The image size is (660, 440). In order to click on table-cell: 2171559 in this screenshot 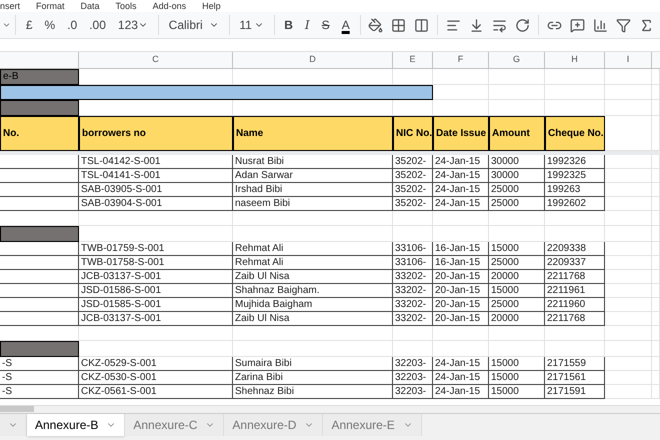, I will do `click(575, 364)`.